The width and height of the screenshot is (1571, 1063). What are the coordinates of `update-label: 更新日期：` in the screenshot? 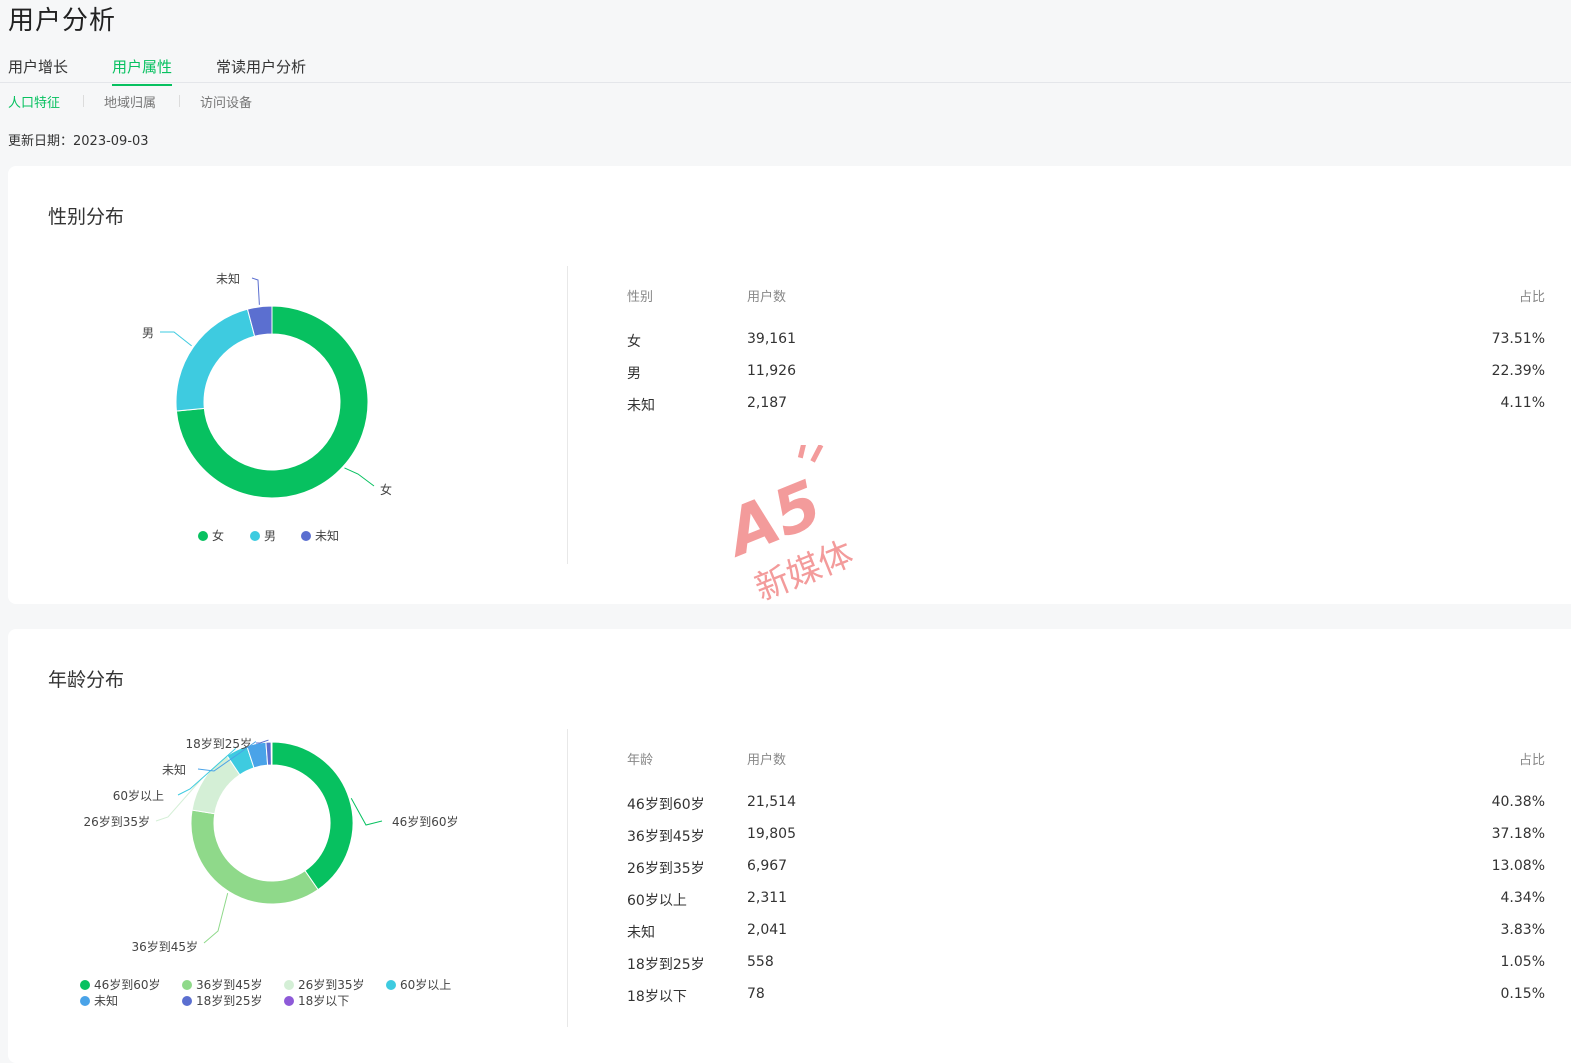 It's located at (41, 141).